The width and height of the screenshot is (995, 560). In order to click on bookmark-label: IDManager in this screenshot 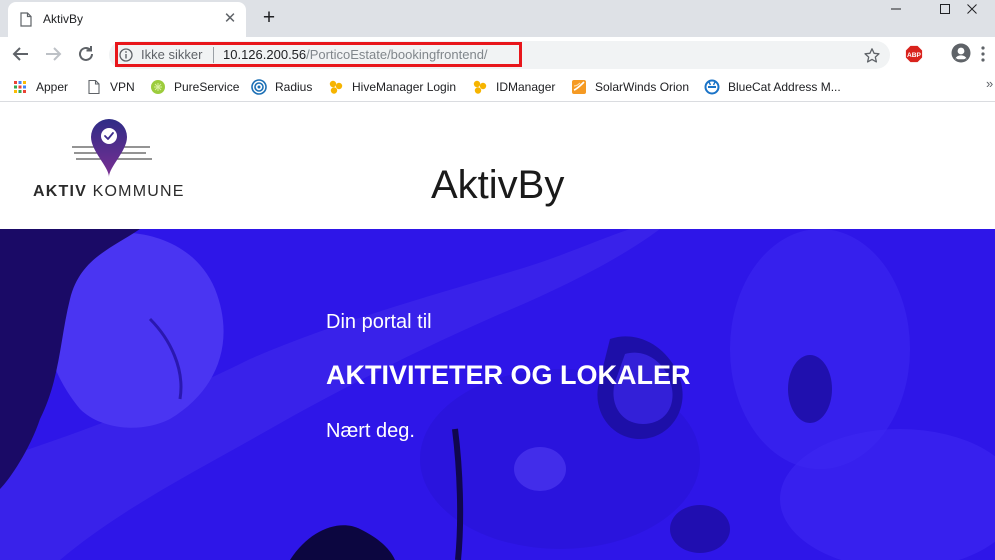, I will do `click(526, 87)`.